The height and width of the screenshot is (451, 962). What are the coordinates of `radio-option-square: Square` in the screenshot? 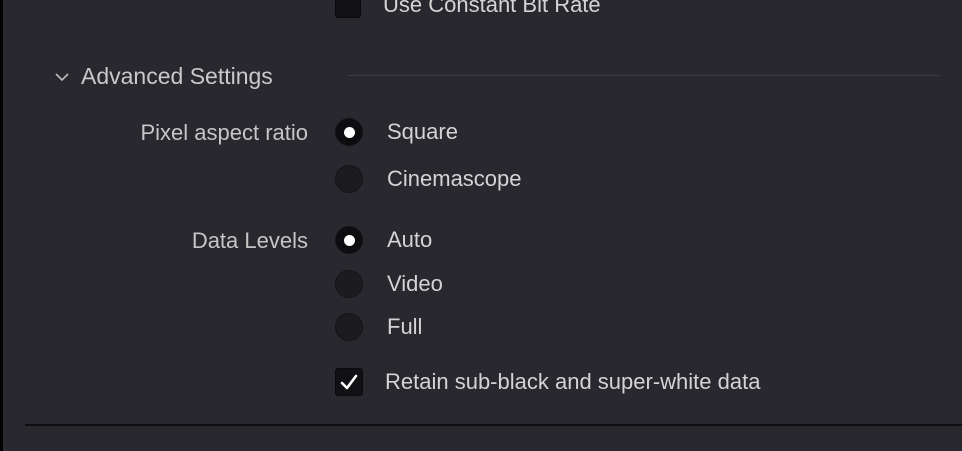 It's located at (396, 132).